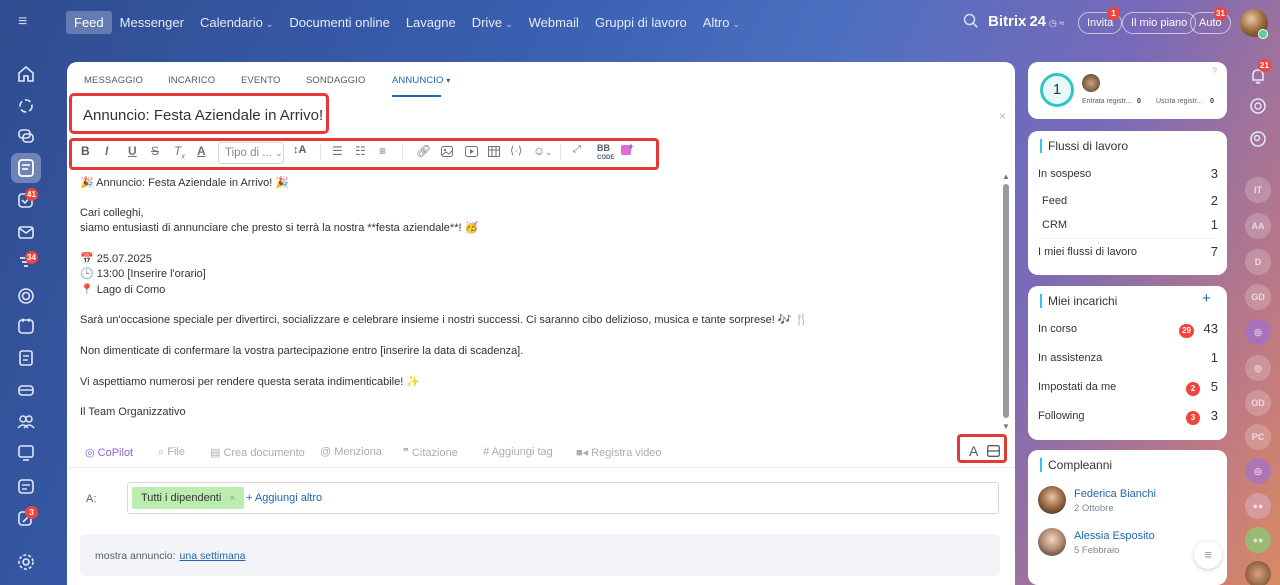  Describe the element at coordinates (542, 151) in the screenshot. I see `emoji-icon: ☺⌄` at that location.